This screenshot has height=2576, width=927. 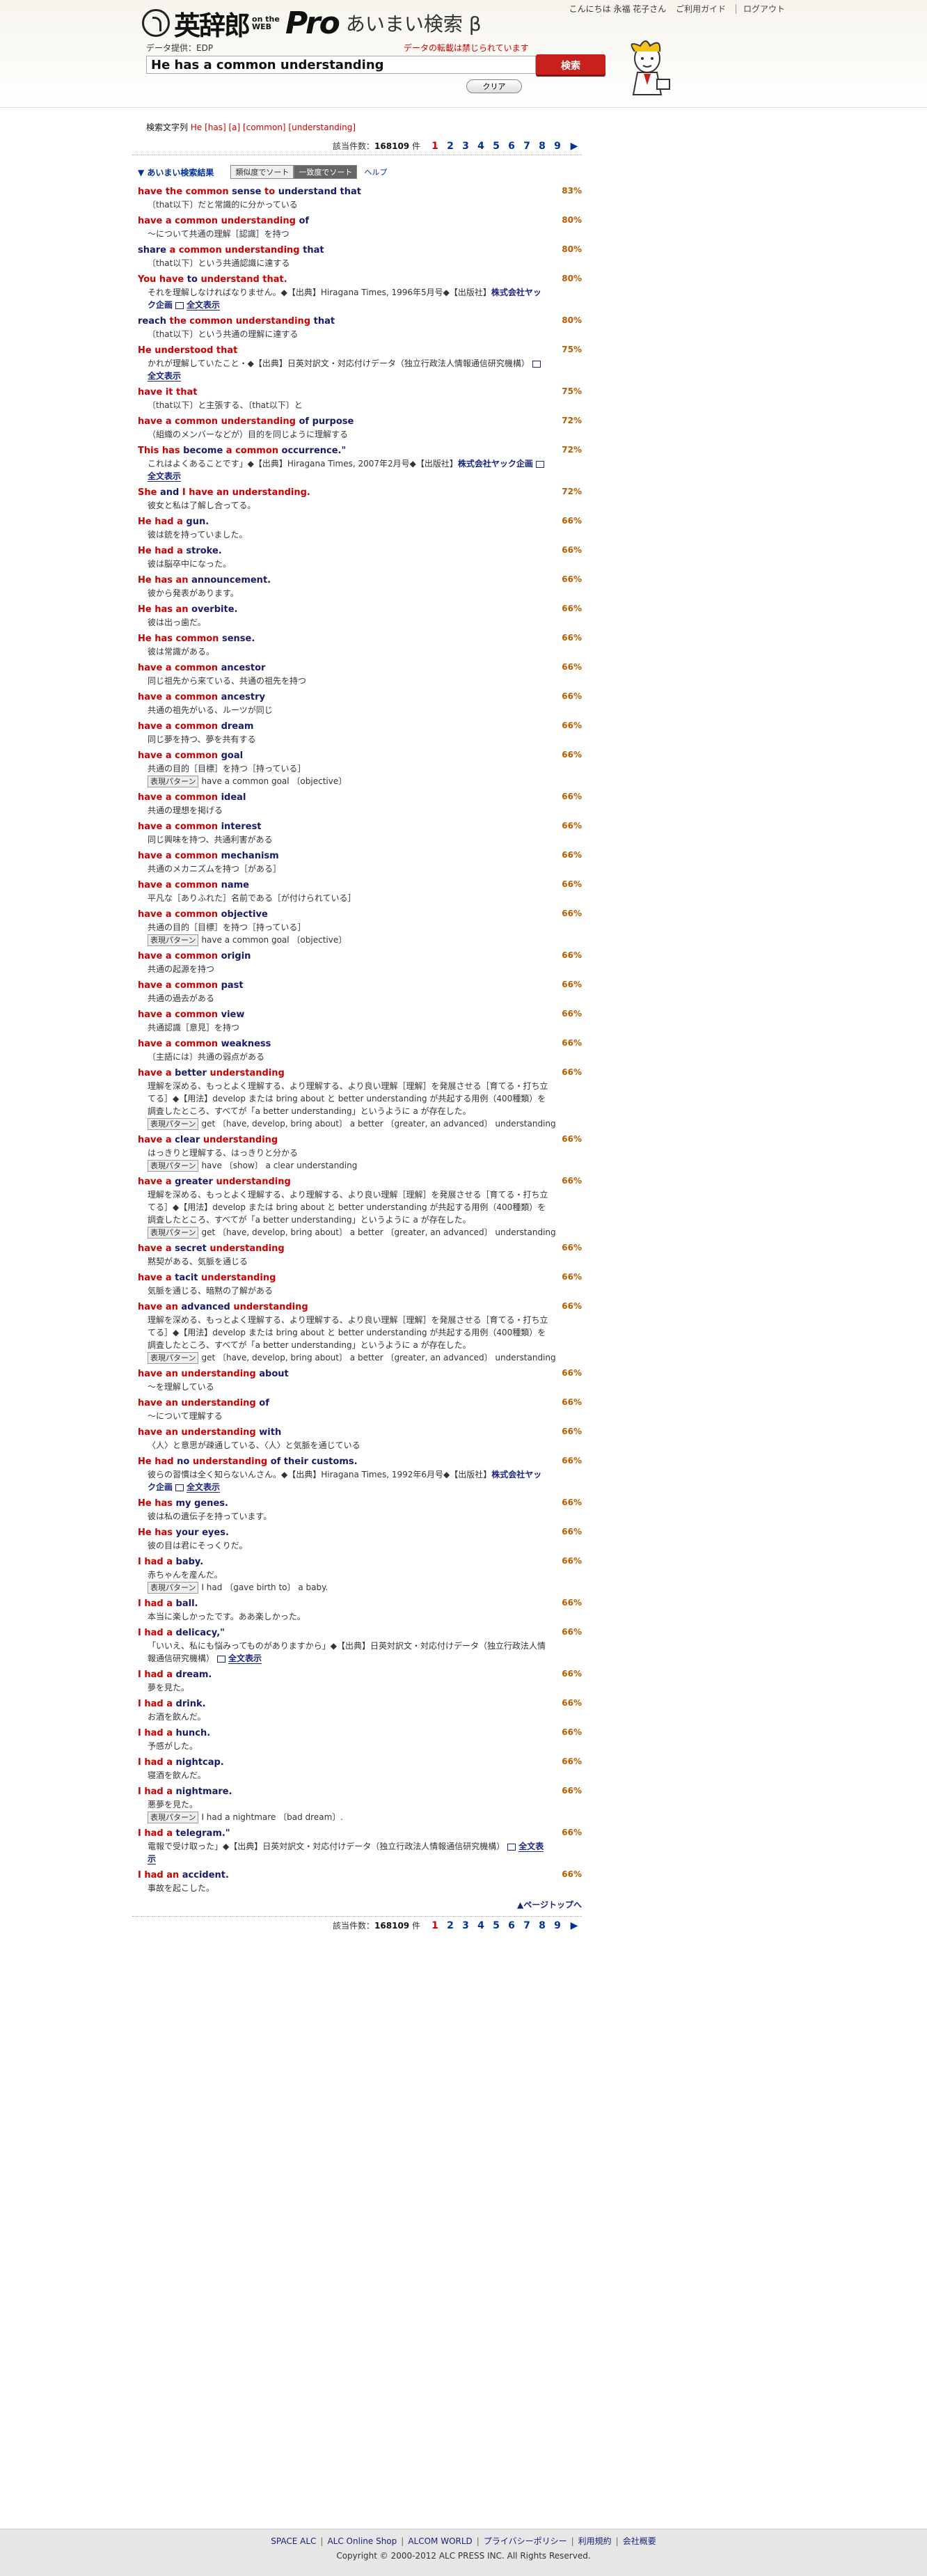 I want to click on result-headword: have a common origin, so click(x=333, y=956).